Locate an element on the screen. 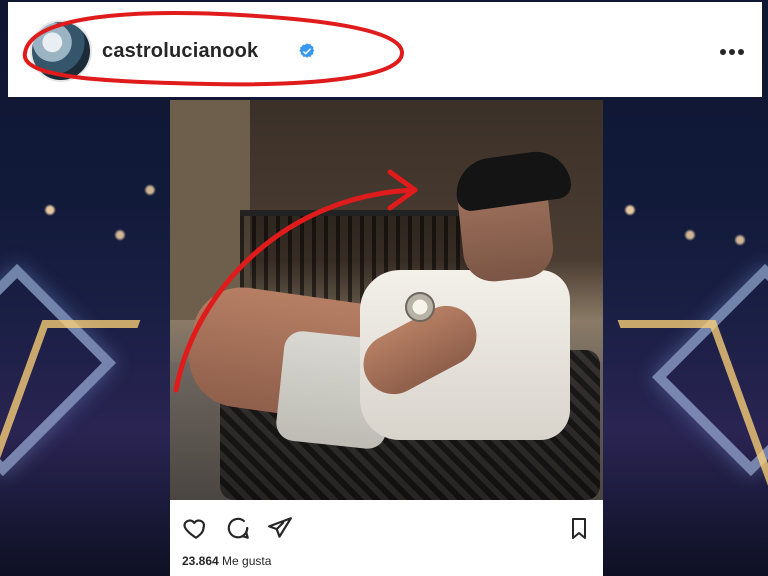 The image size is (768, 576). more-horizontal-icon is located at coordinates (732, 52).